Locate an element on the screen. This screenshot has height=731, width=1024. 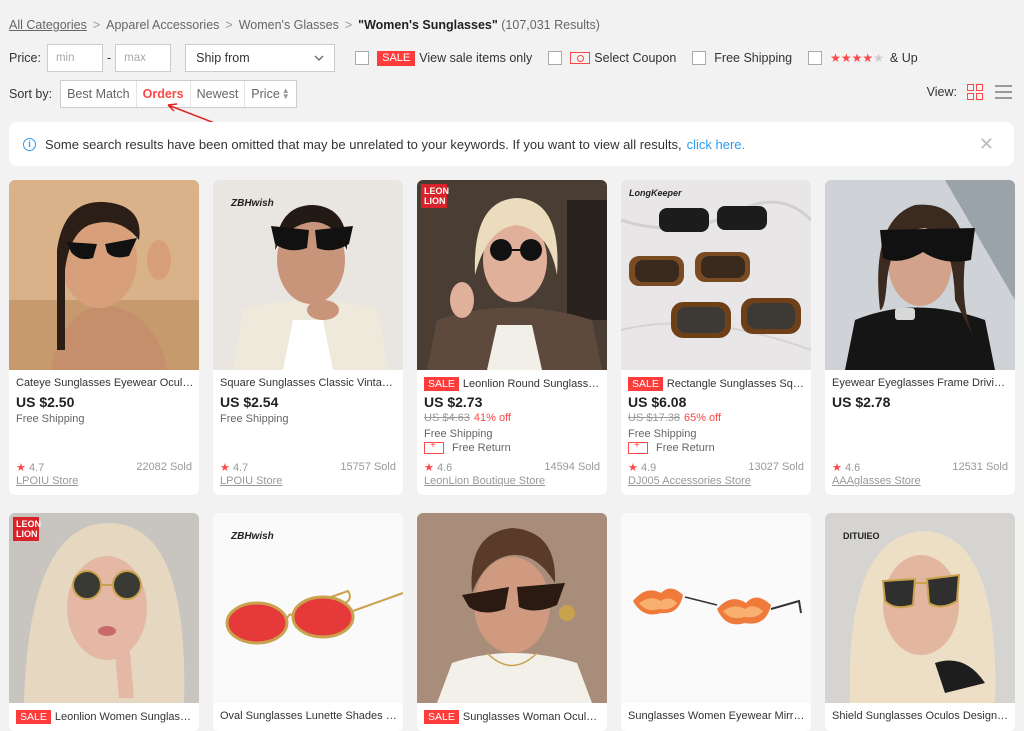
view-switch: View: is located at coordinates (969, 92).